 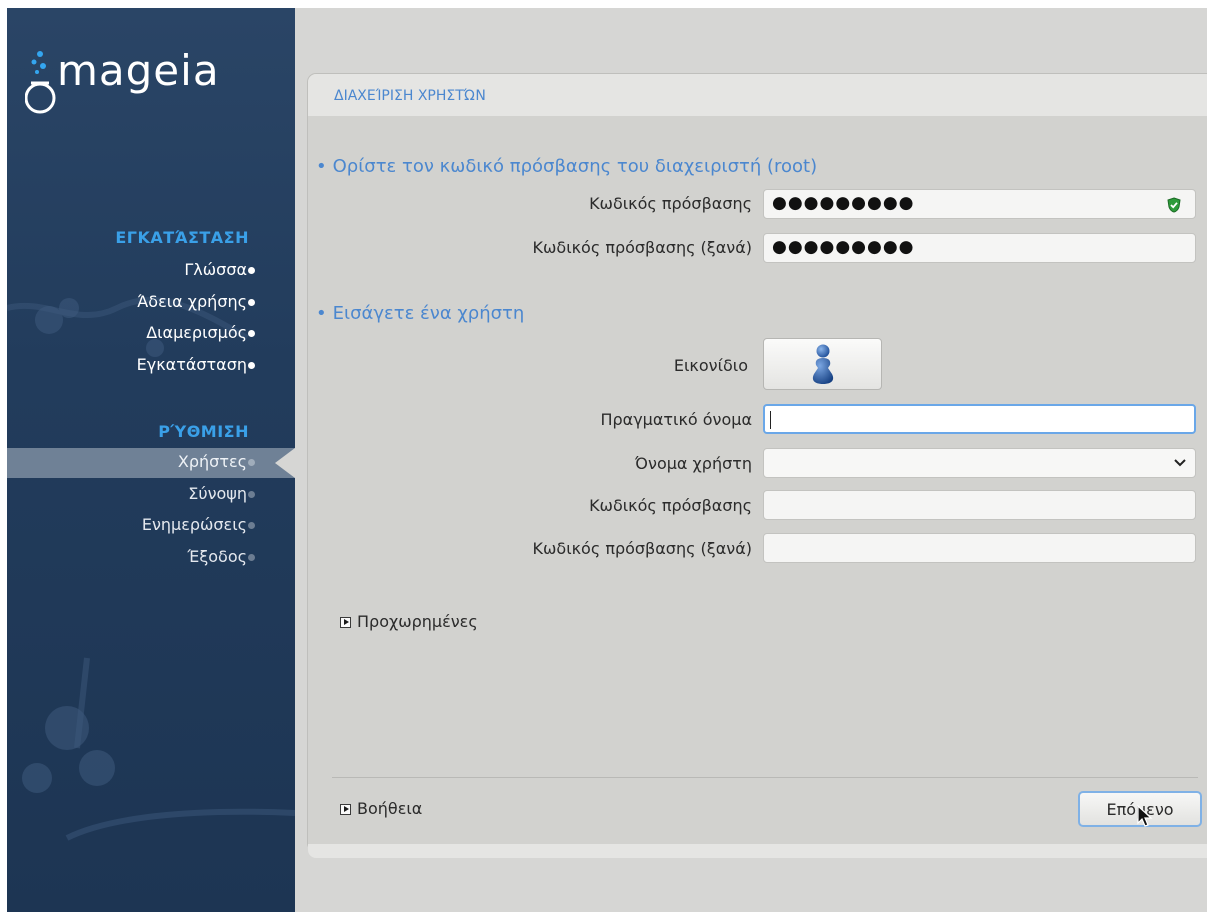 What do you see at coordinates (1180, 462) in the screenshot?
I see `chevron-down-icon` at bounding box center [1180, 462].